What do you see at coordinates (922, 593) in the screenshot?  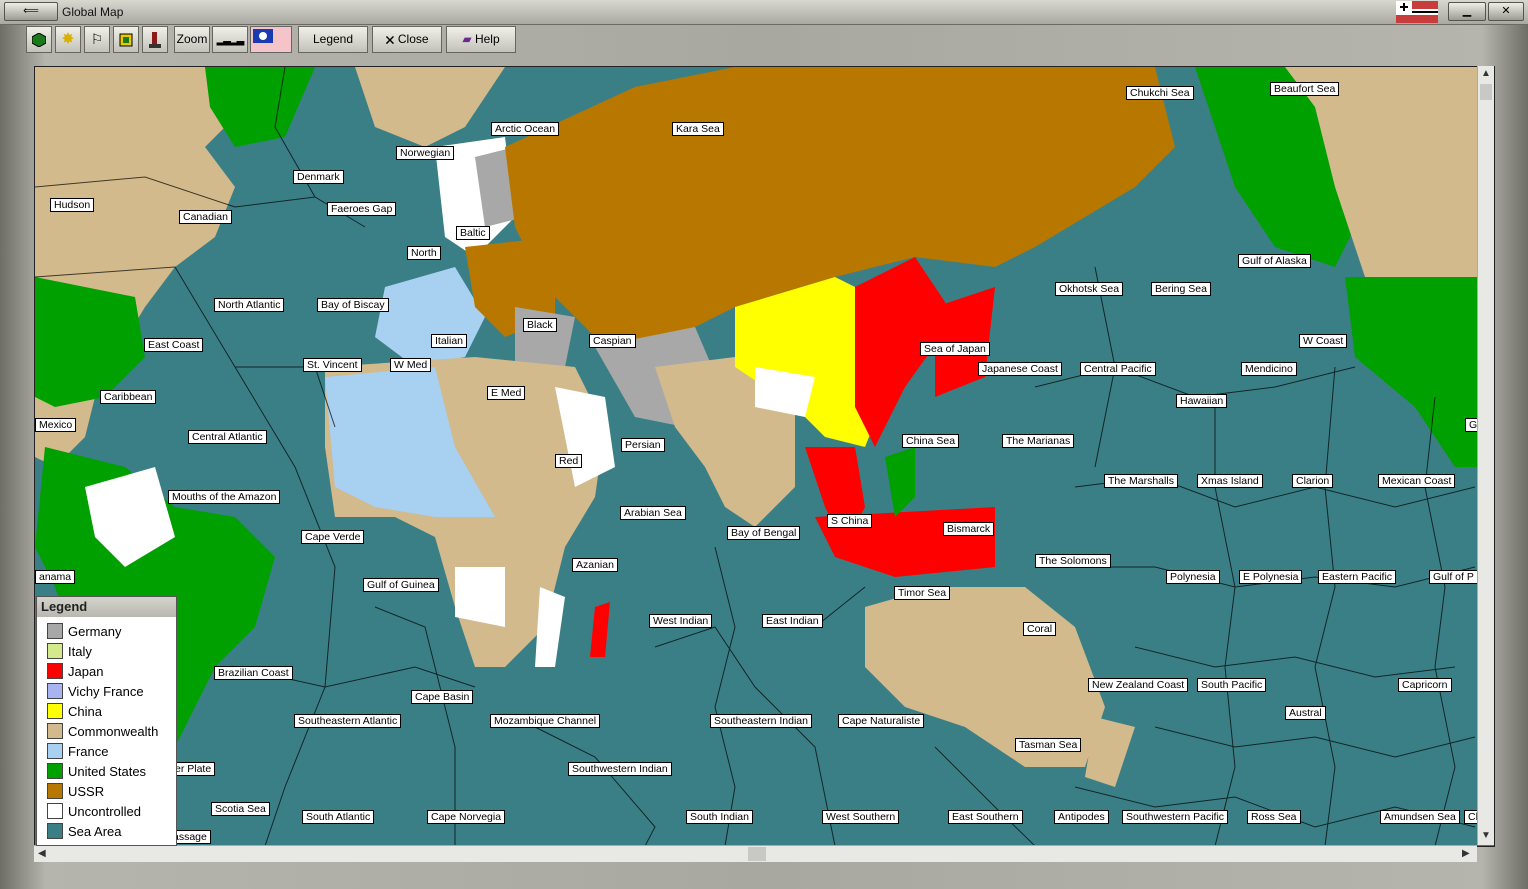 I see `sea-label: Timor Sea` at bounding box center [922, 593].